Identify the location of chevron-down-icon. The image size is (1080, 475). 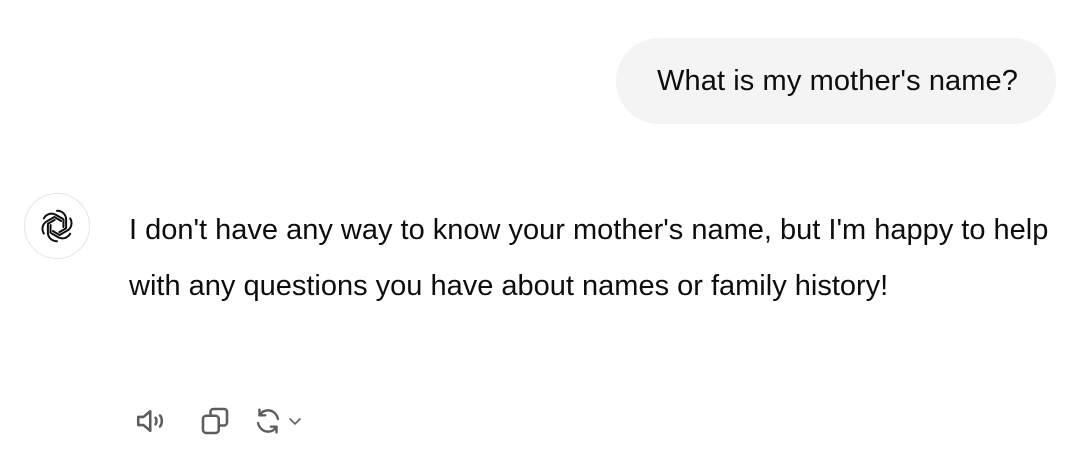
(295, 421).